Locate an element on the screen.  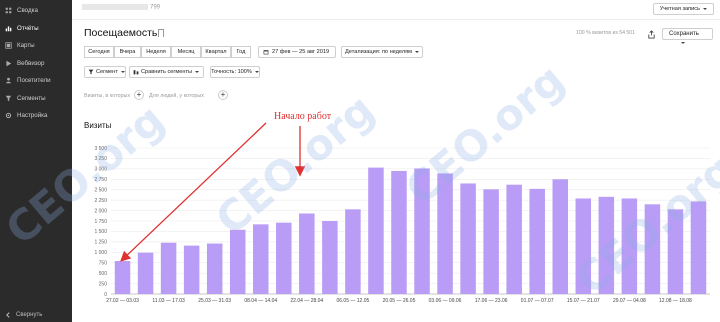
x-tick-label: 29.07 — 04.08 is located at coordinates (629, 301).